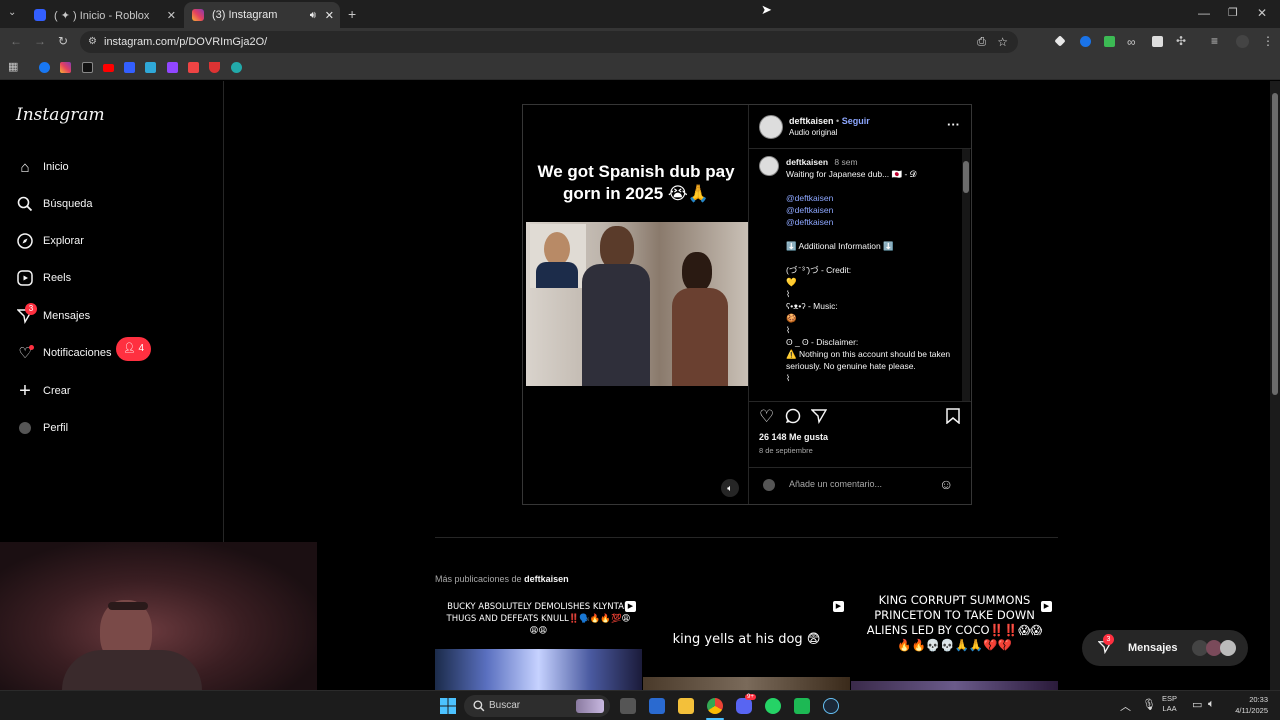 Image resolution: width=1280 pixels, height=720 pixels. Describe the element at coordinates (766, 417) in the screenshot. I see `like-heart-icon: ♡` at that location.